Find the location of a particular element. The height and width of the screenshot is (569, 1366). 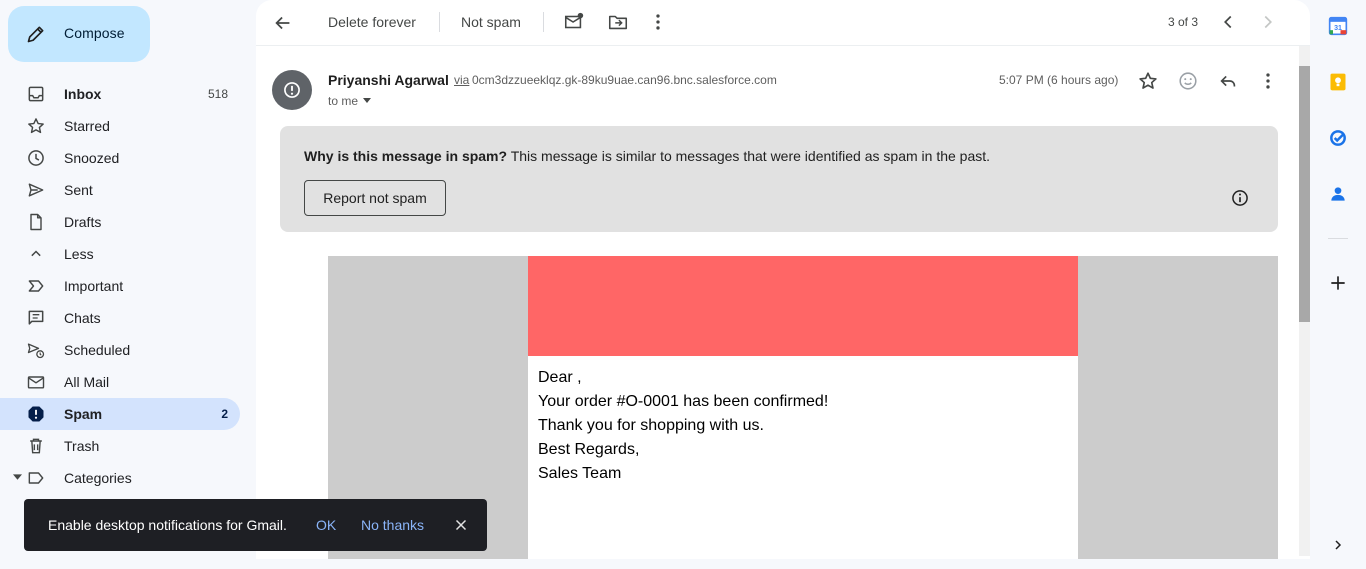

sidebar-item-important: Important is located at coordinates (120, 286).